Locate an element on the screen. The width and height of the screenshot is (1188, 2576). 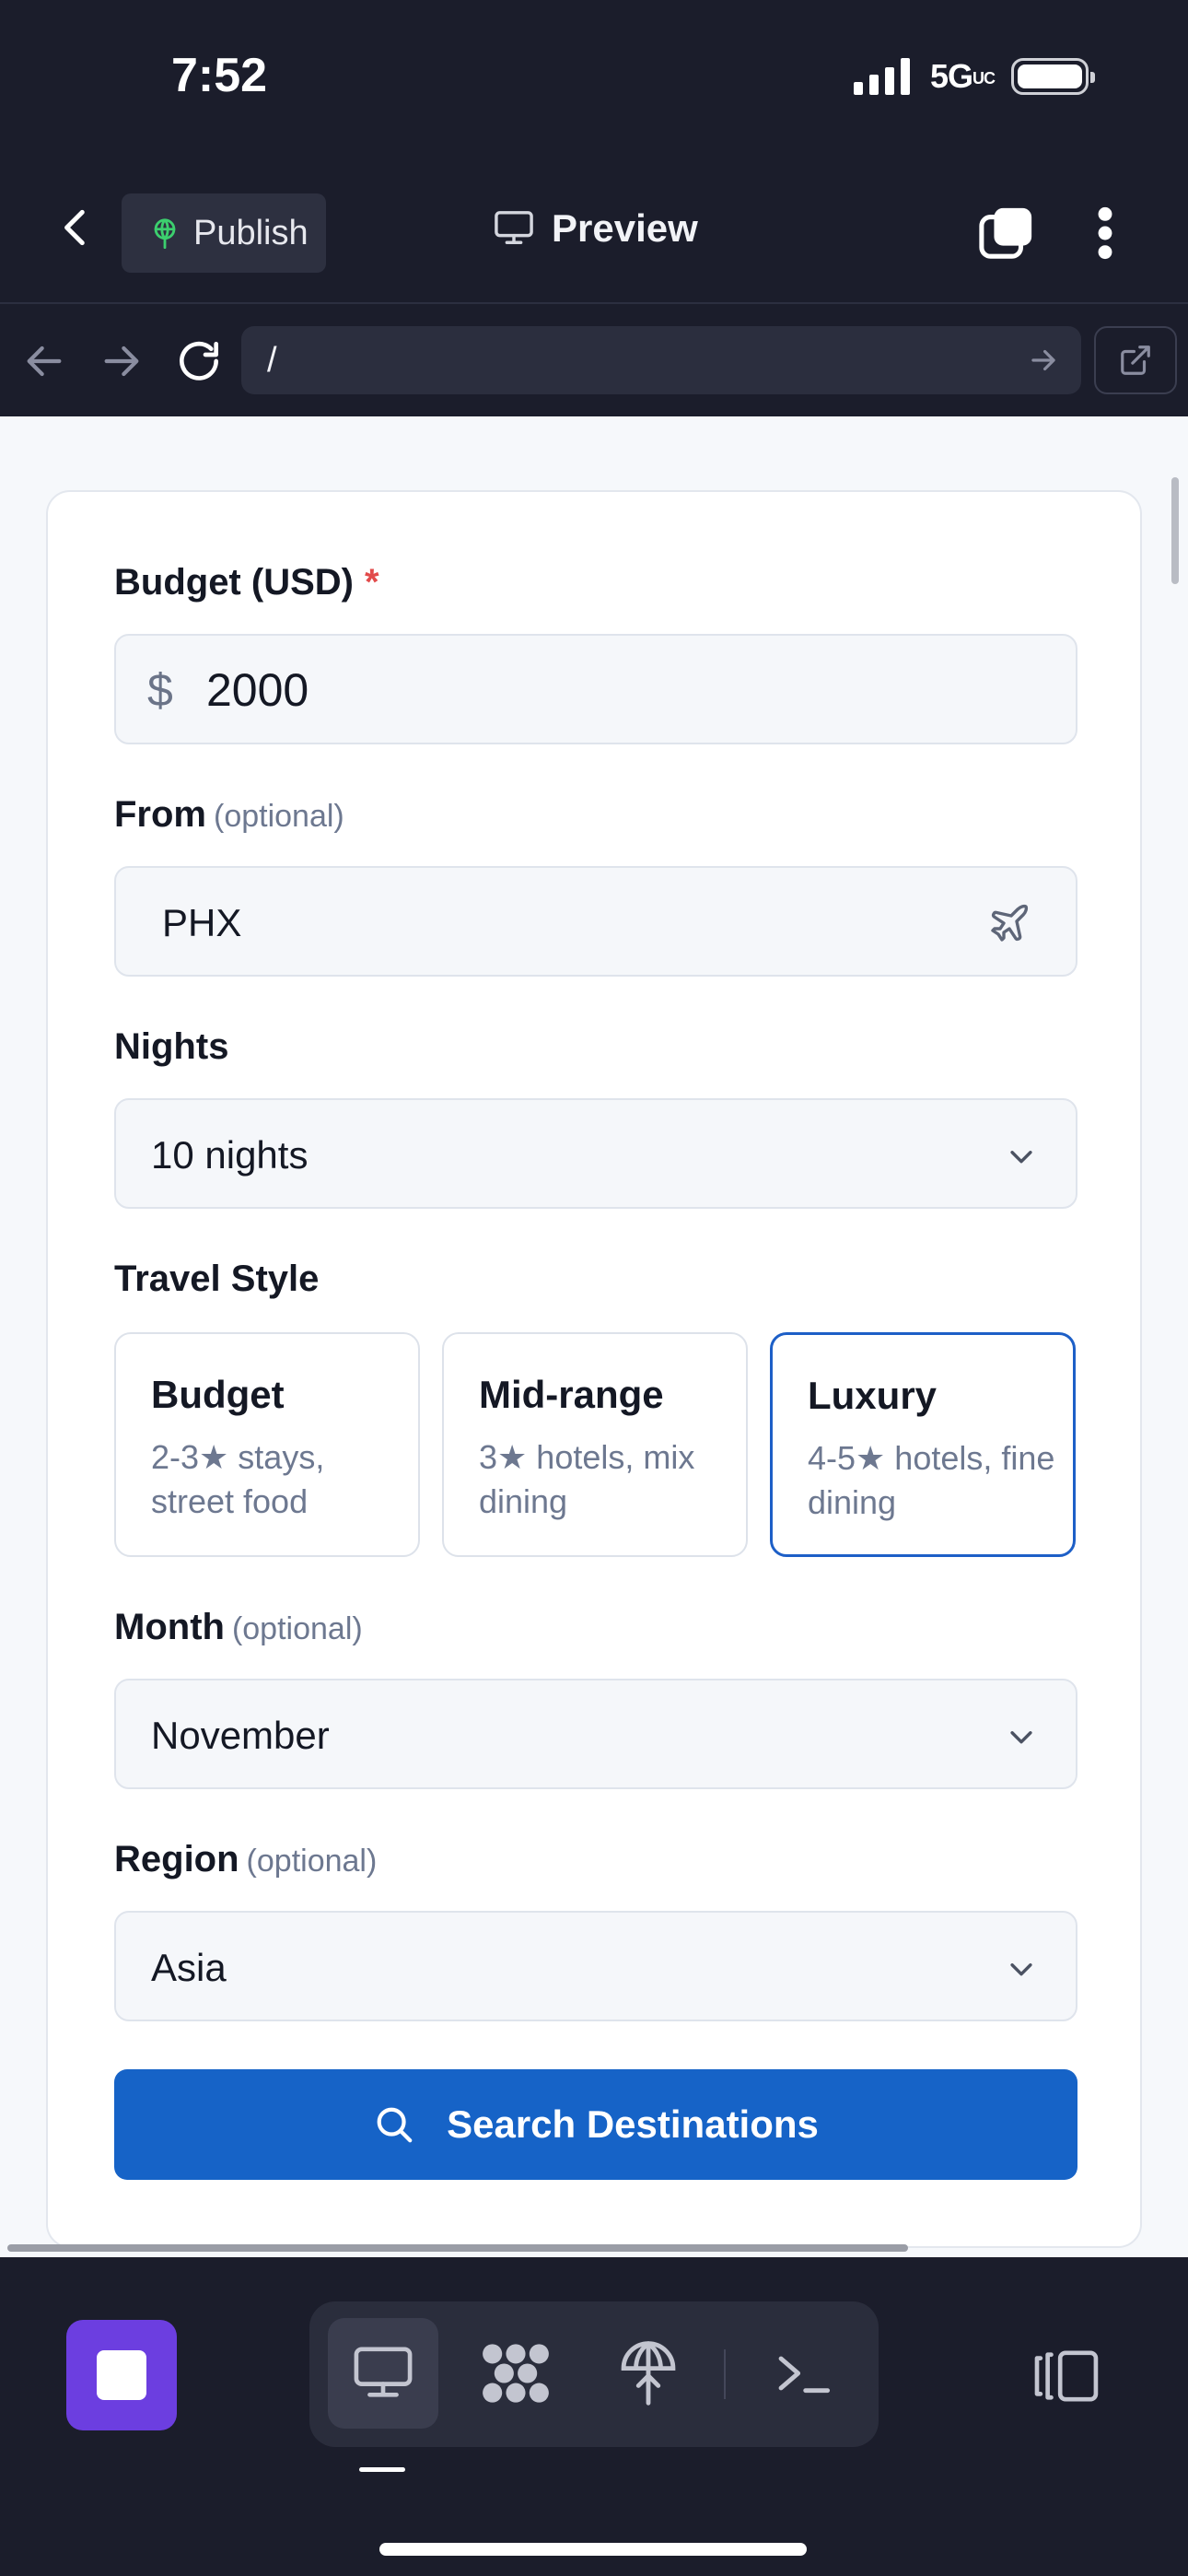
open-external-button is located at coordinates (1135, 360).